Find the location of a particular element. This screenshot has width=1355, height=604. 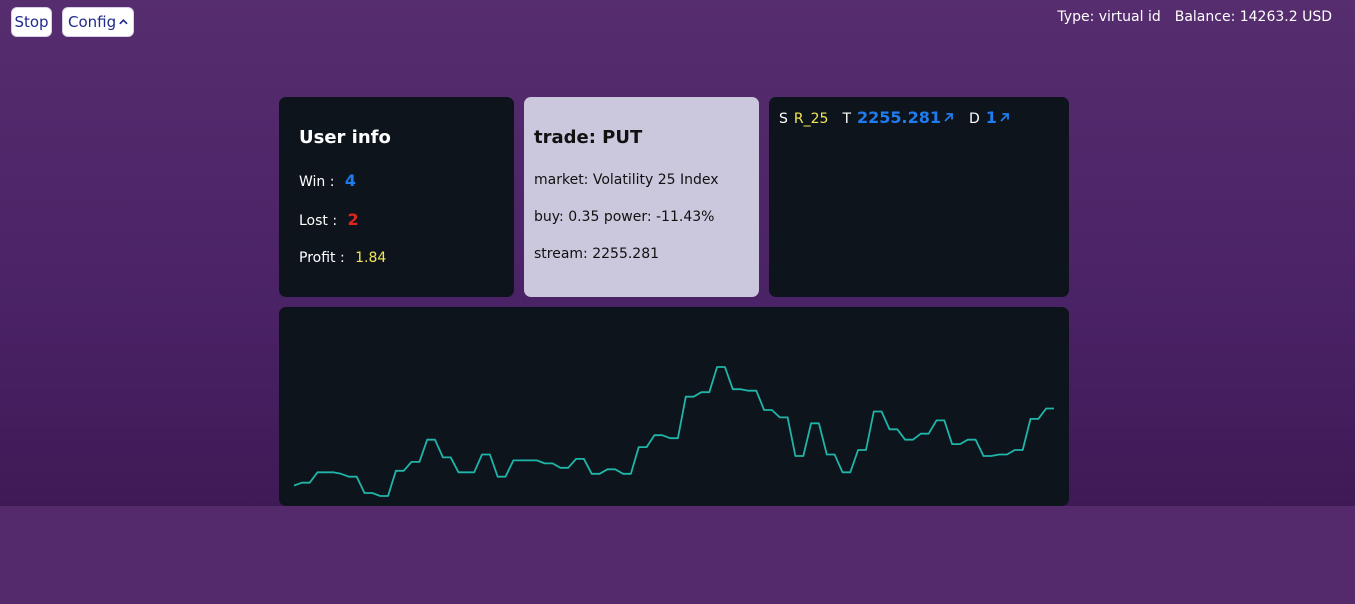

trade-market: market: Volatility 25 Index is located at coordinates (626, 180).